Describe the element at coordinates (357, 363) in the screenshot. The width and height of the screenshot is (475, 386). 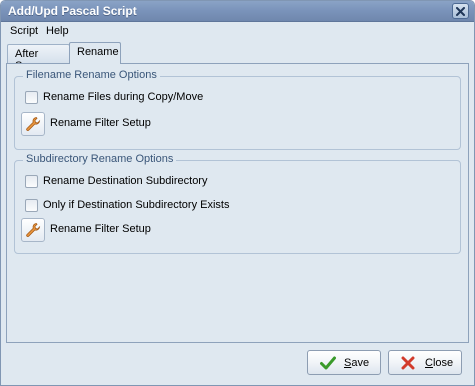
I see `save-button-label: Save` at that location.